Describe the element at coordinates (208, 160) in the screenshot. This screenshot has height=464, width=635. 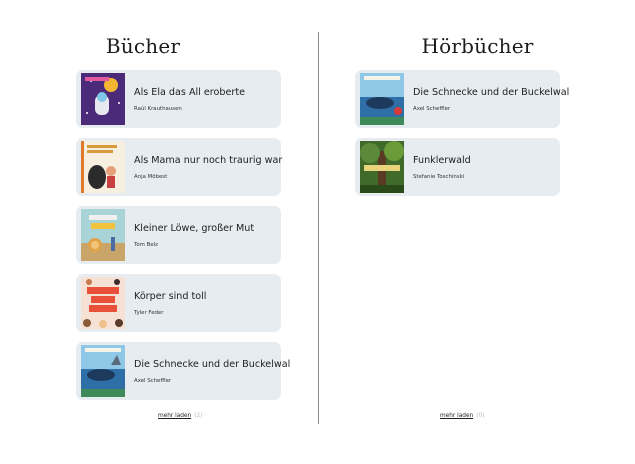
I see `book-title: Als Mama nur noch traurig war` at that location.